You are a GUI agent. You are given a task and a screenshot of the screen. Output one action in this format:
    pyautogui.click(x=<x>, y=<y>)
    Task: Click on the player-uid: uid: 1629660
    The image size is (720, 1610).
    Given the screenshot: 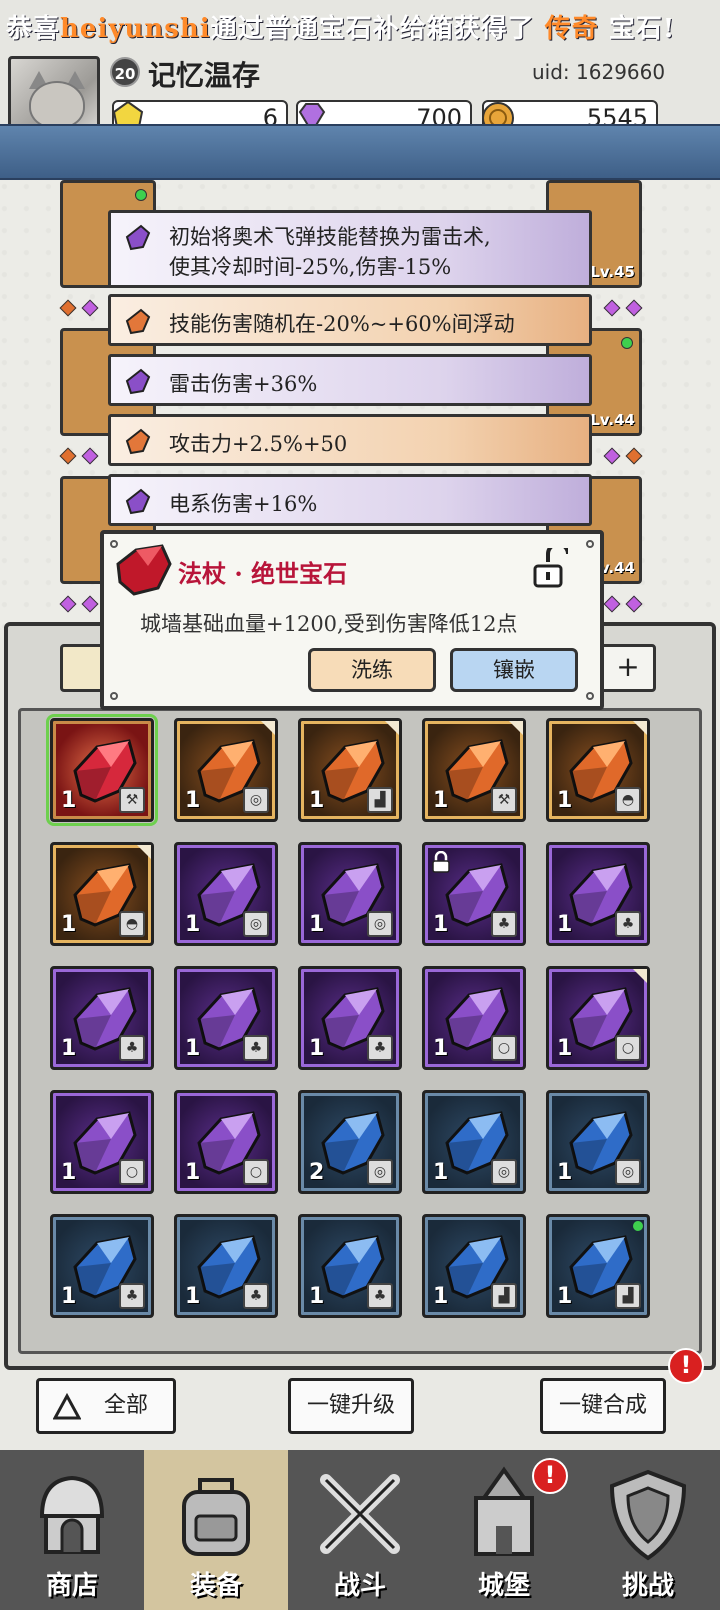 What is the action you would take?
    pyautogui.click(x=599, y=72)
    